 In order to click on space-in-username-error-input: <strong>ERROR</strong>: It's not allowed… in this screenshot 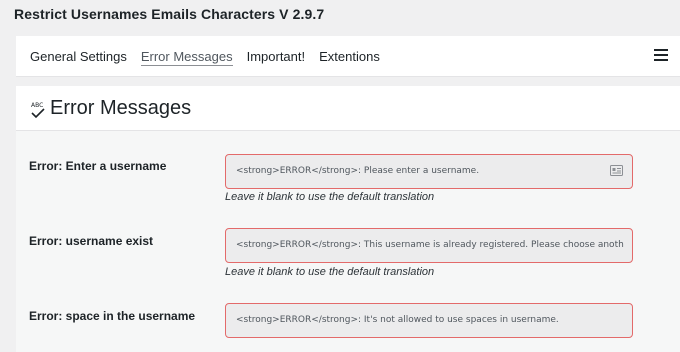, I will do `click(429, 320)`.